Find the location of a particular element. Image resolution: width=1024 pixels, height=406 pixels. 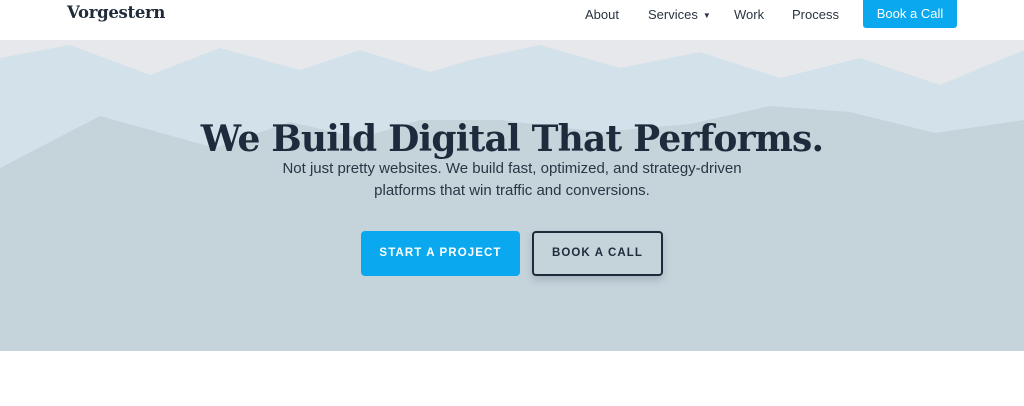

caret-down-icon: ▼ is located at coordinates (706, 15).